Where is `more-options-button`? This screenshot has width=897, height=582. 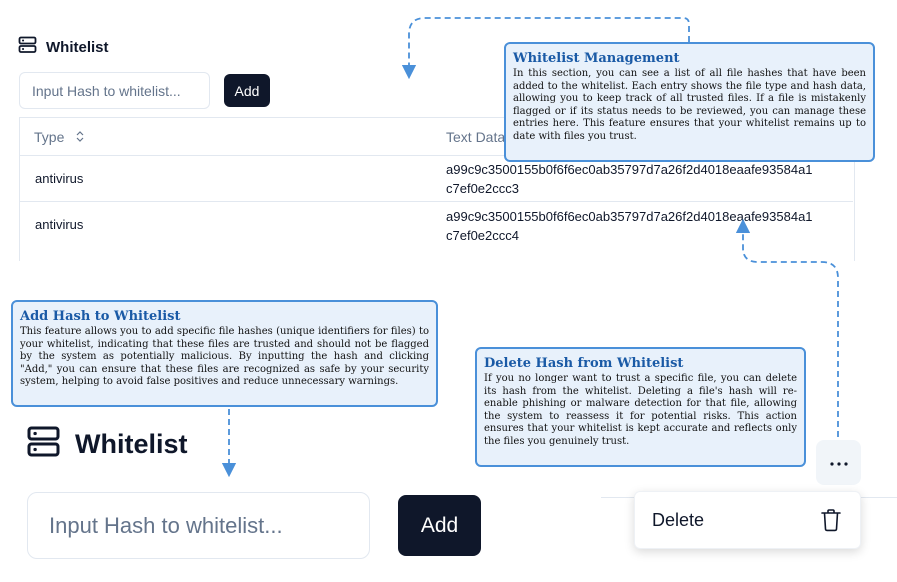
more-options-button is located at coordinates (838, 462).